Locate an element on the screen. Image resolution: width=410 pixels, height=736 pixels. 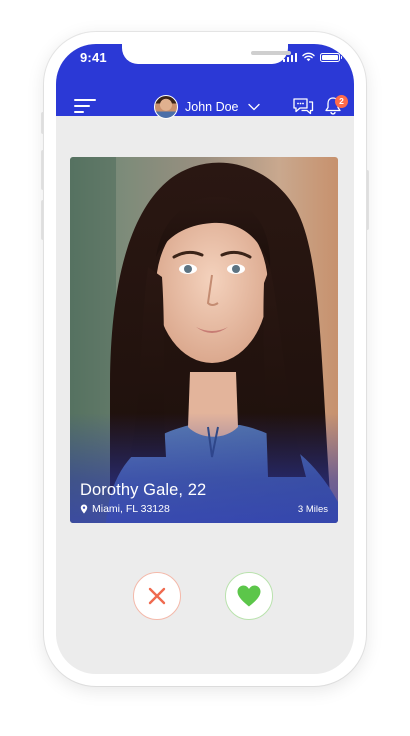
menu-button is located at coordinates (85, 106).